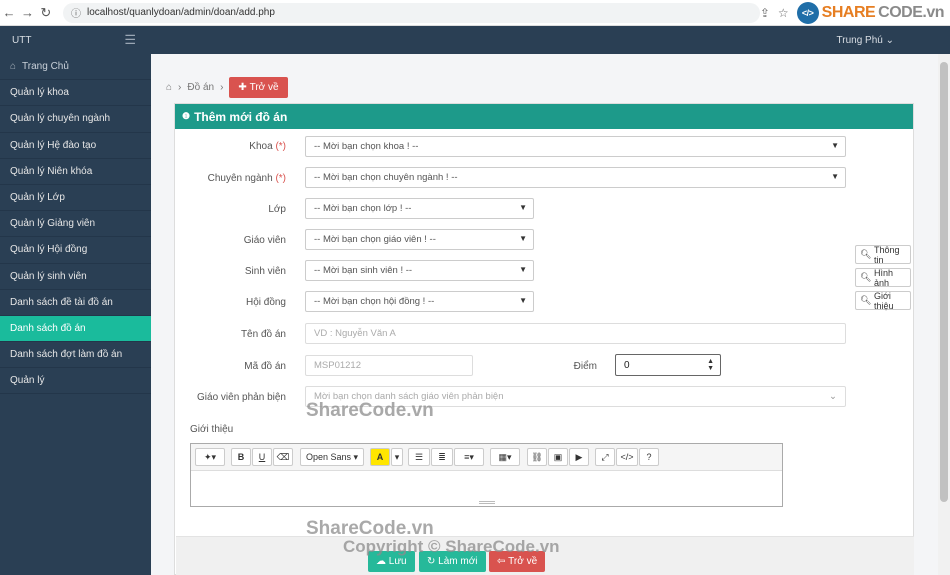 The height and width of the screenshot is (575, 950). What do you see at coordinates (75, 67) in the screenshot?
I see `sidebar-item-home: ⌂ Trang Chủ` at bounding box center [75, 67].